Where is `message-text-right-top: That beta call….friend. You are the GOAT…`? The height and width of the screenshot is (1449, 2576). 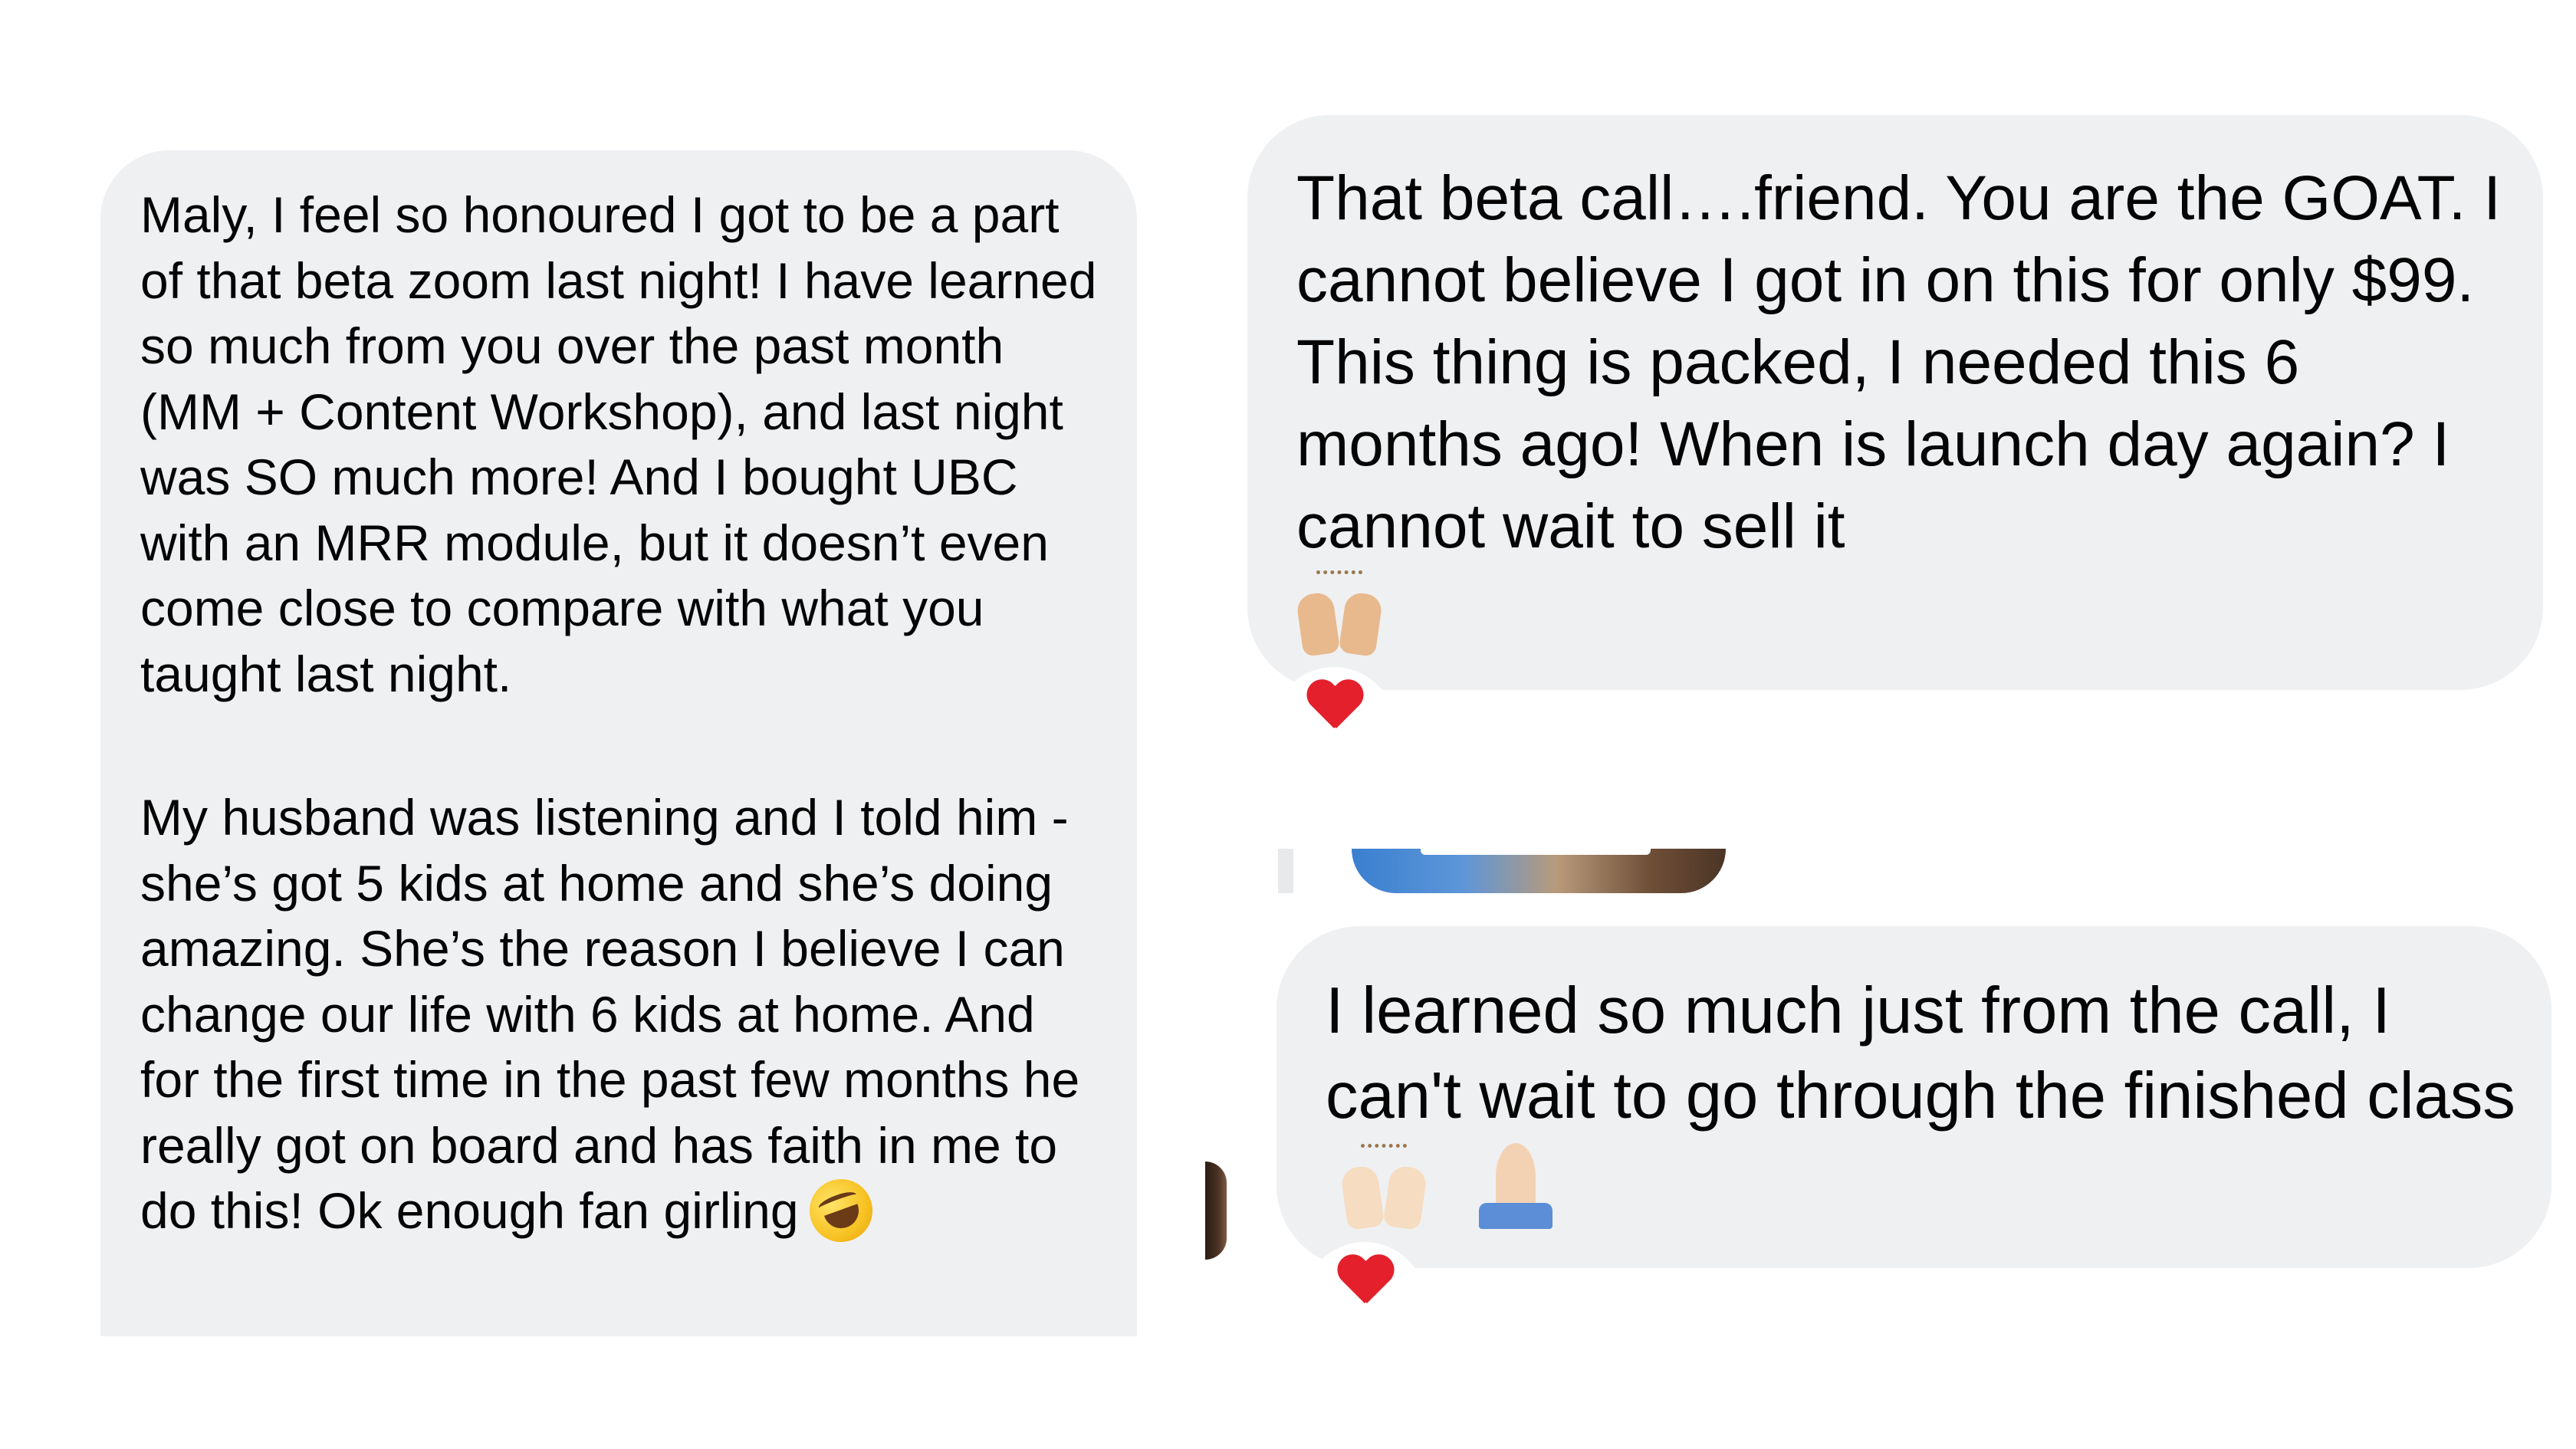
message-text-right-top: That beta call….friend. You are the GOAT… is located at coordinates (1899, 362).